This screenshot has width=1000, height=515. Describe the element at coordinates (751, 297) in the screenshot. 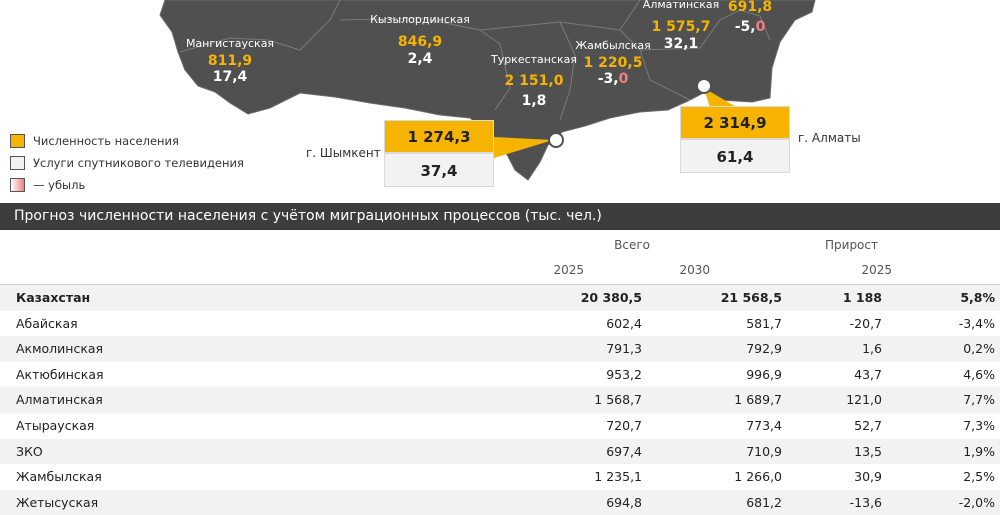

I see `value-2030: 21 568,5` at that location.